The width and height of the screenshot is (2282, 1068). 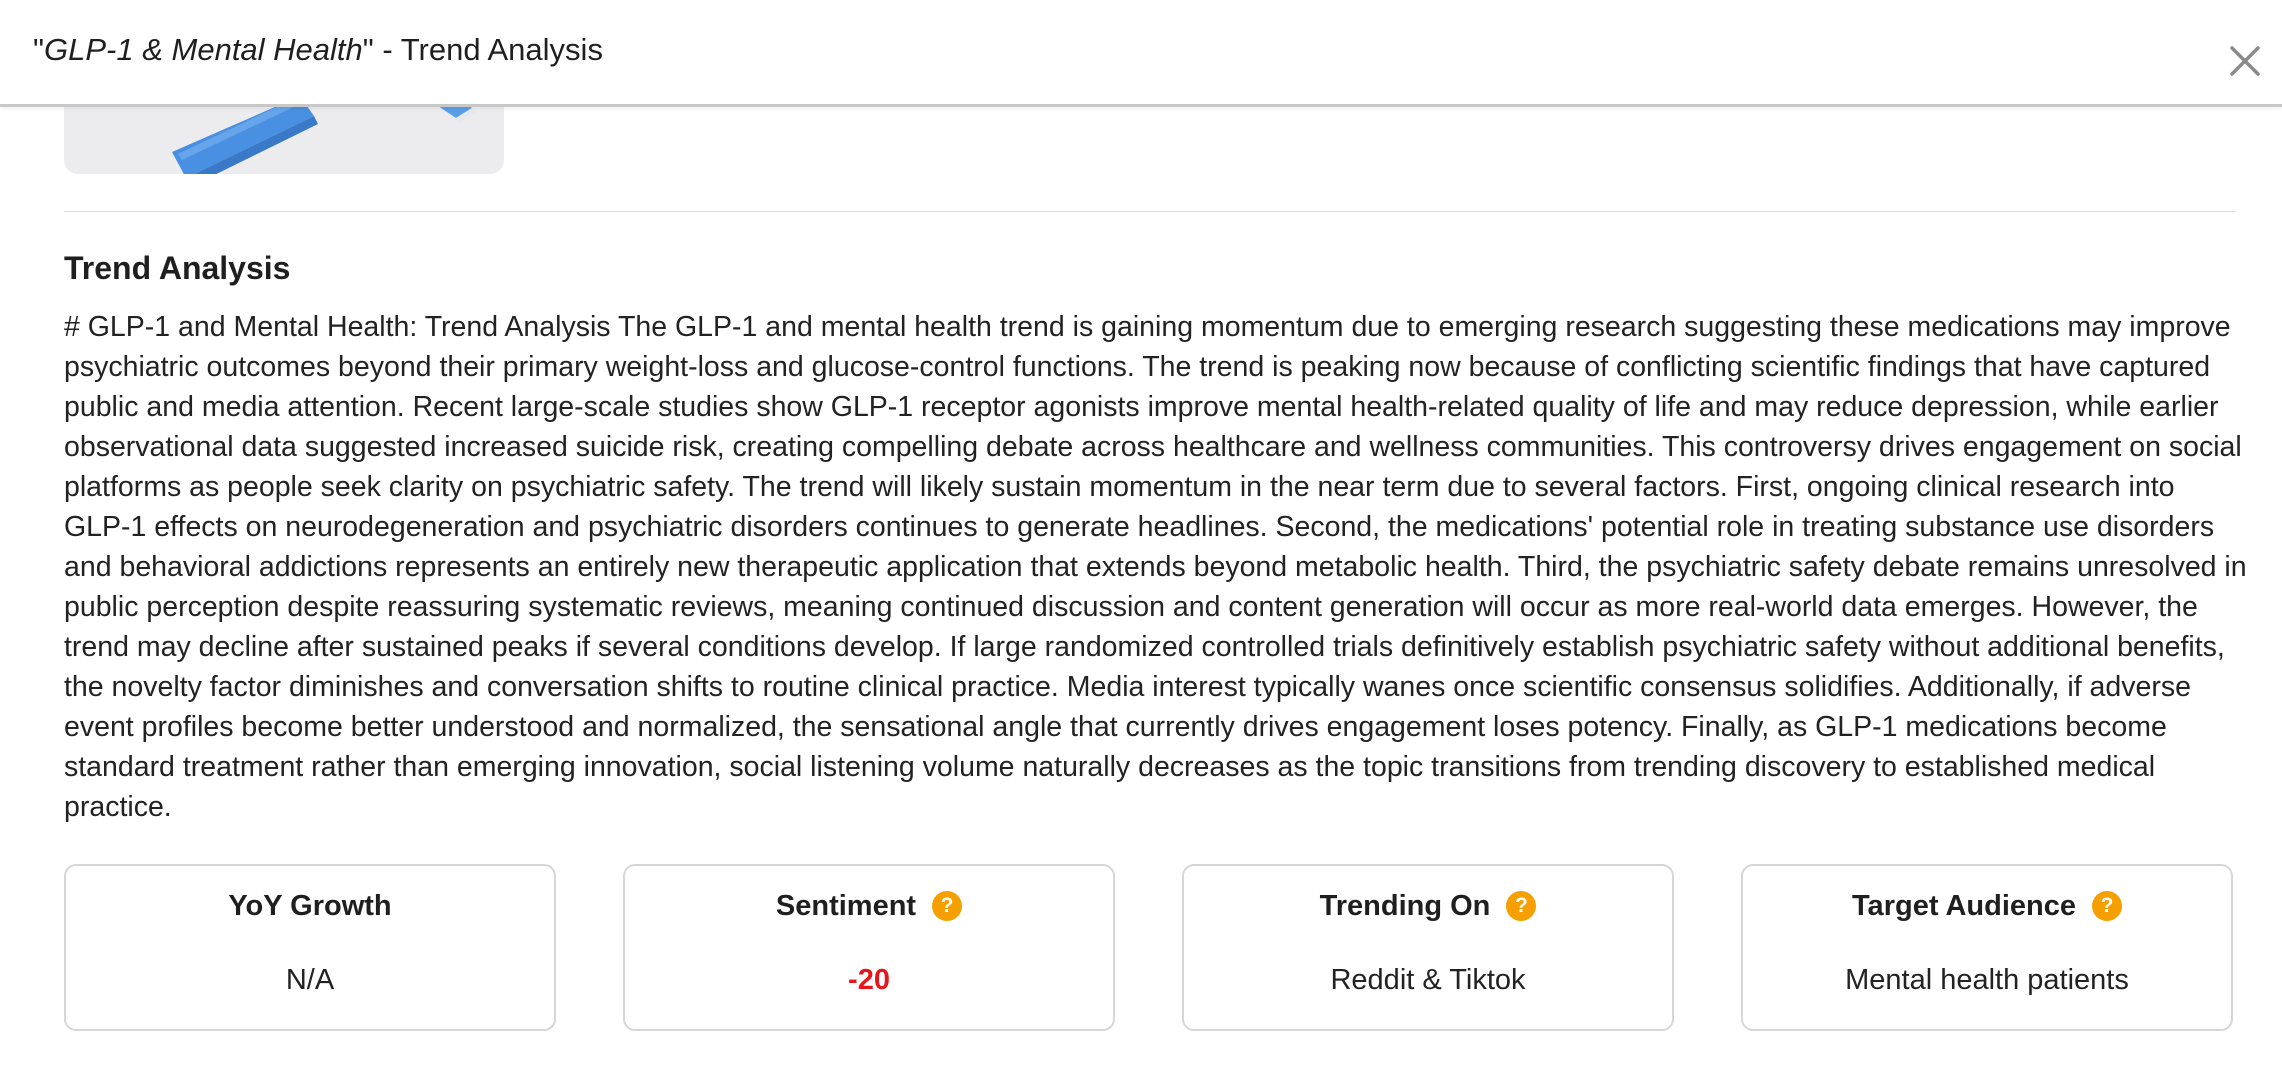 I want to click on modal-title: "GLP-1 & Mental Health" - Trend Analysis, so click(x=318, y=50).